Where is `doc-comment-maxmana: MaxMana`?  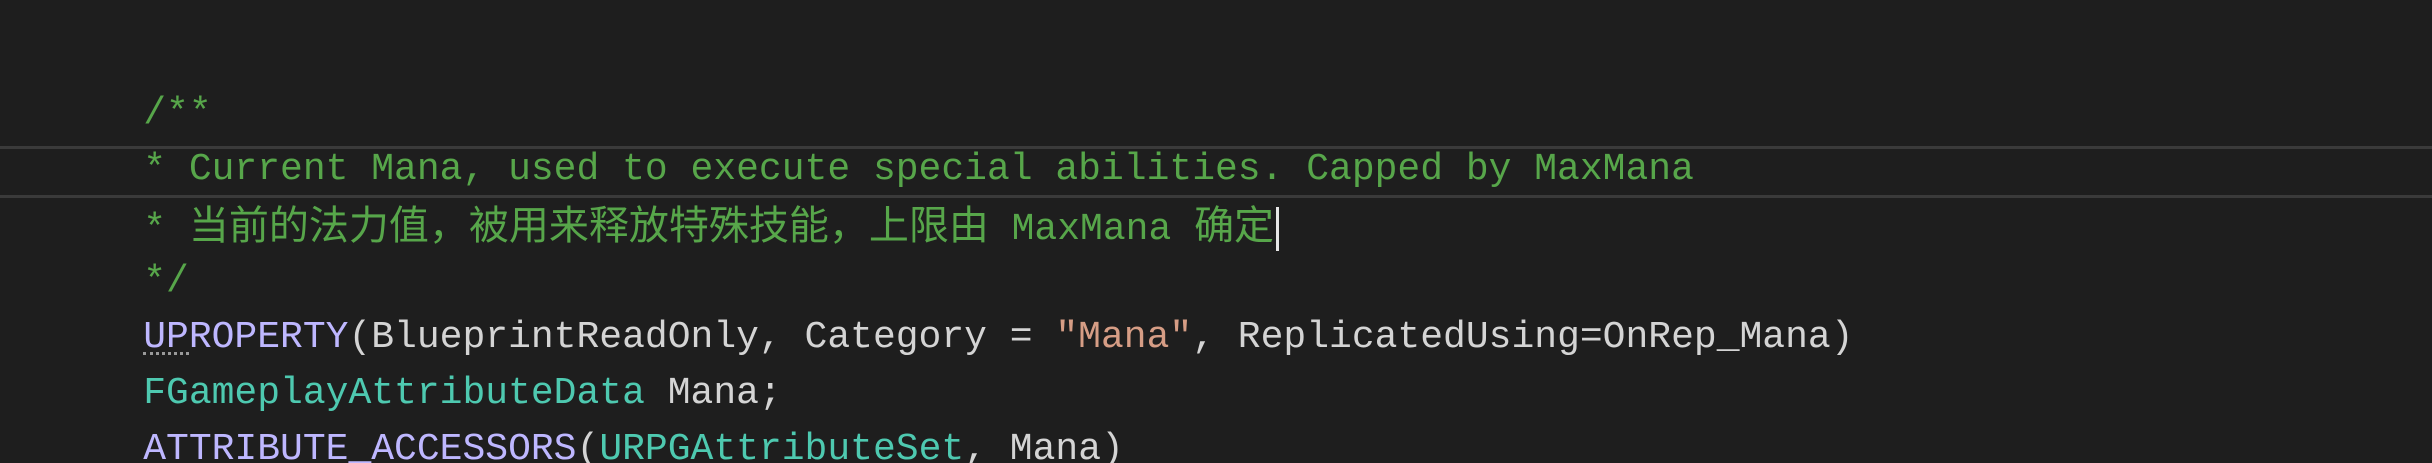 doc-comment-maxmana: MaxMana is located at coordinates (1091, 229).